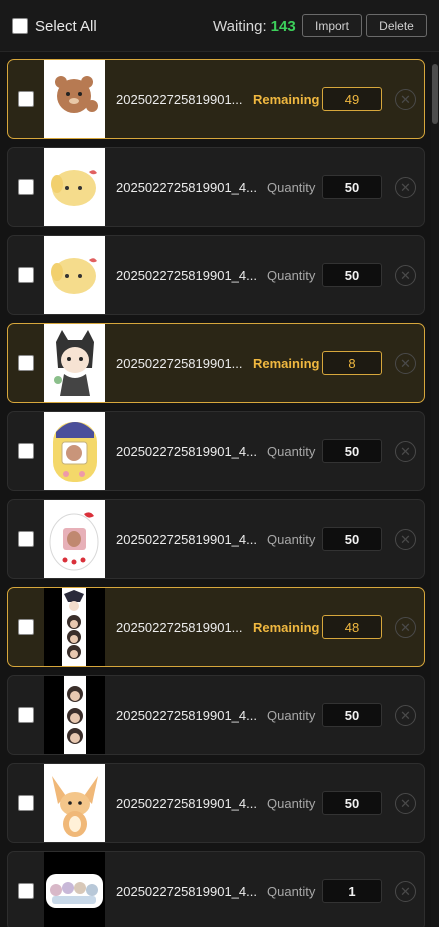 This screenshot has width=439, height=927. Describe the element at coordinates (352, 99) in the screenshot. I see `item-quantity-input: 49` at that location.